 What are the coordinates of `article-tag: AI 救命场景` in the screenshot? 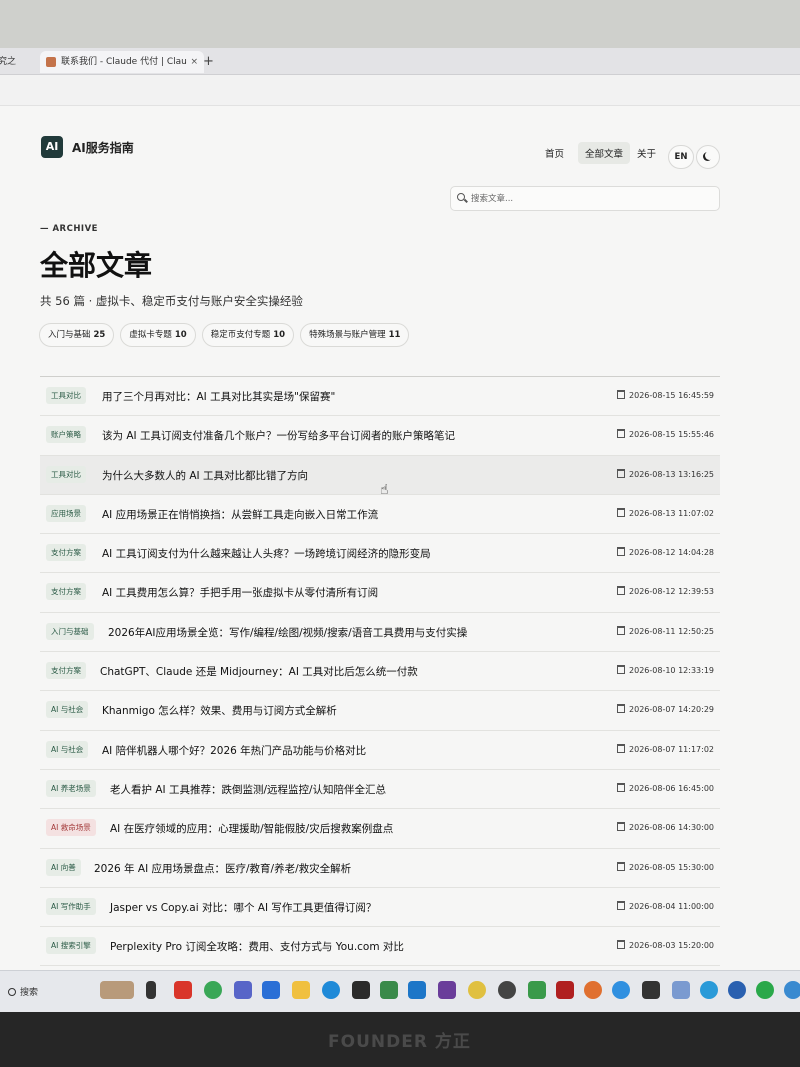 It's located at (71, 828).